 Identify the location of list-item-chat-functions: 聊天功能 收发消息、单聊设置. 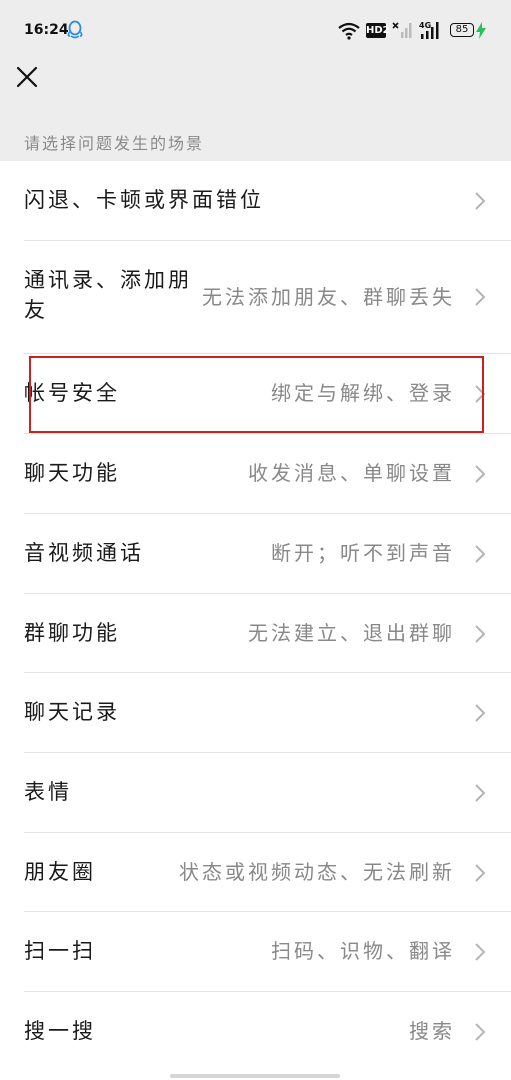
(255, 474).